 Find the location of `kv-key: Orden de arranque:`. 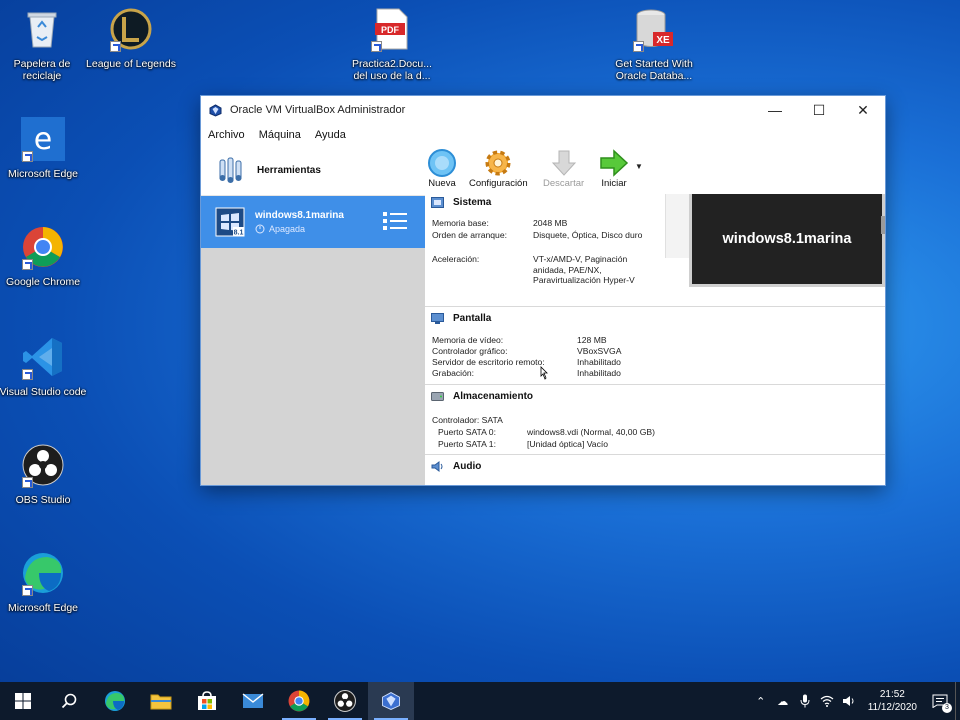

kv-key: Orden de arranque: is located at coordinates (470, 235).